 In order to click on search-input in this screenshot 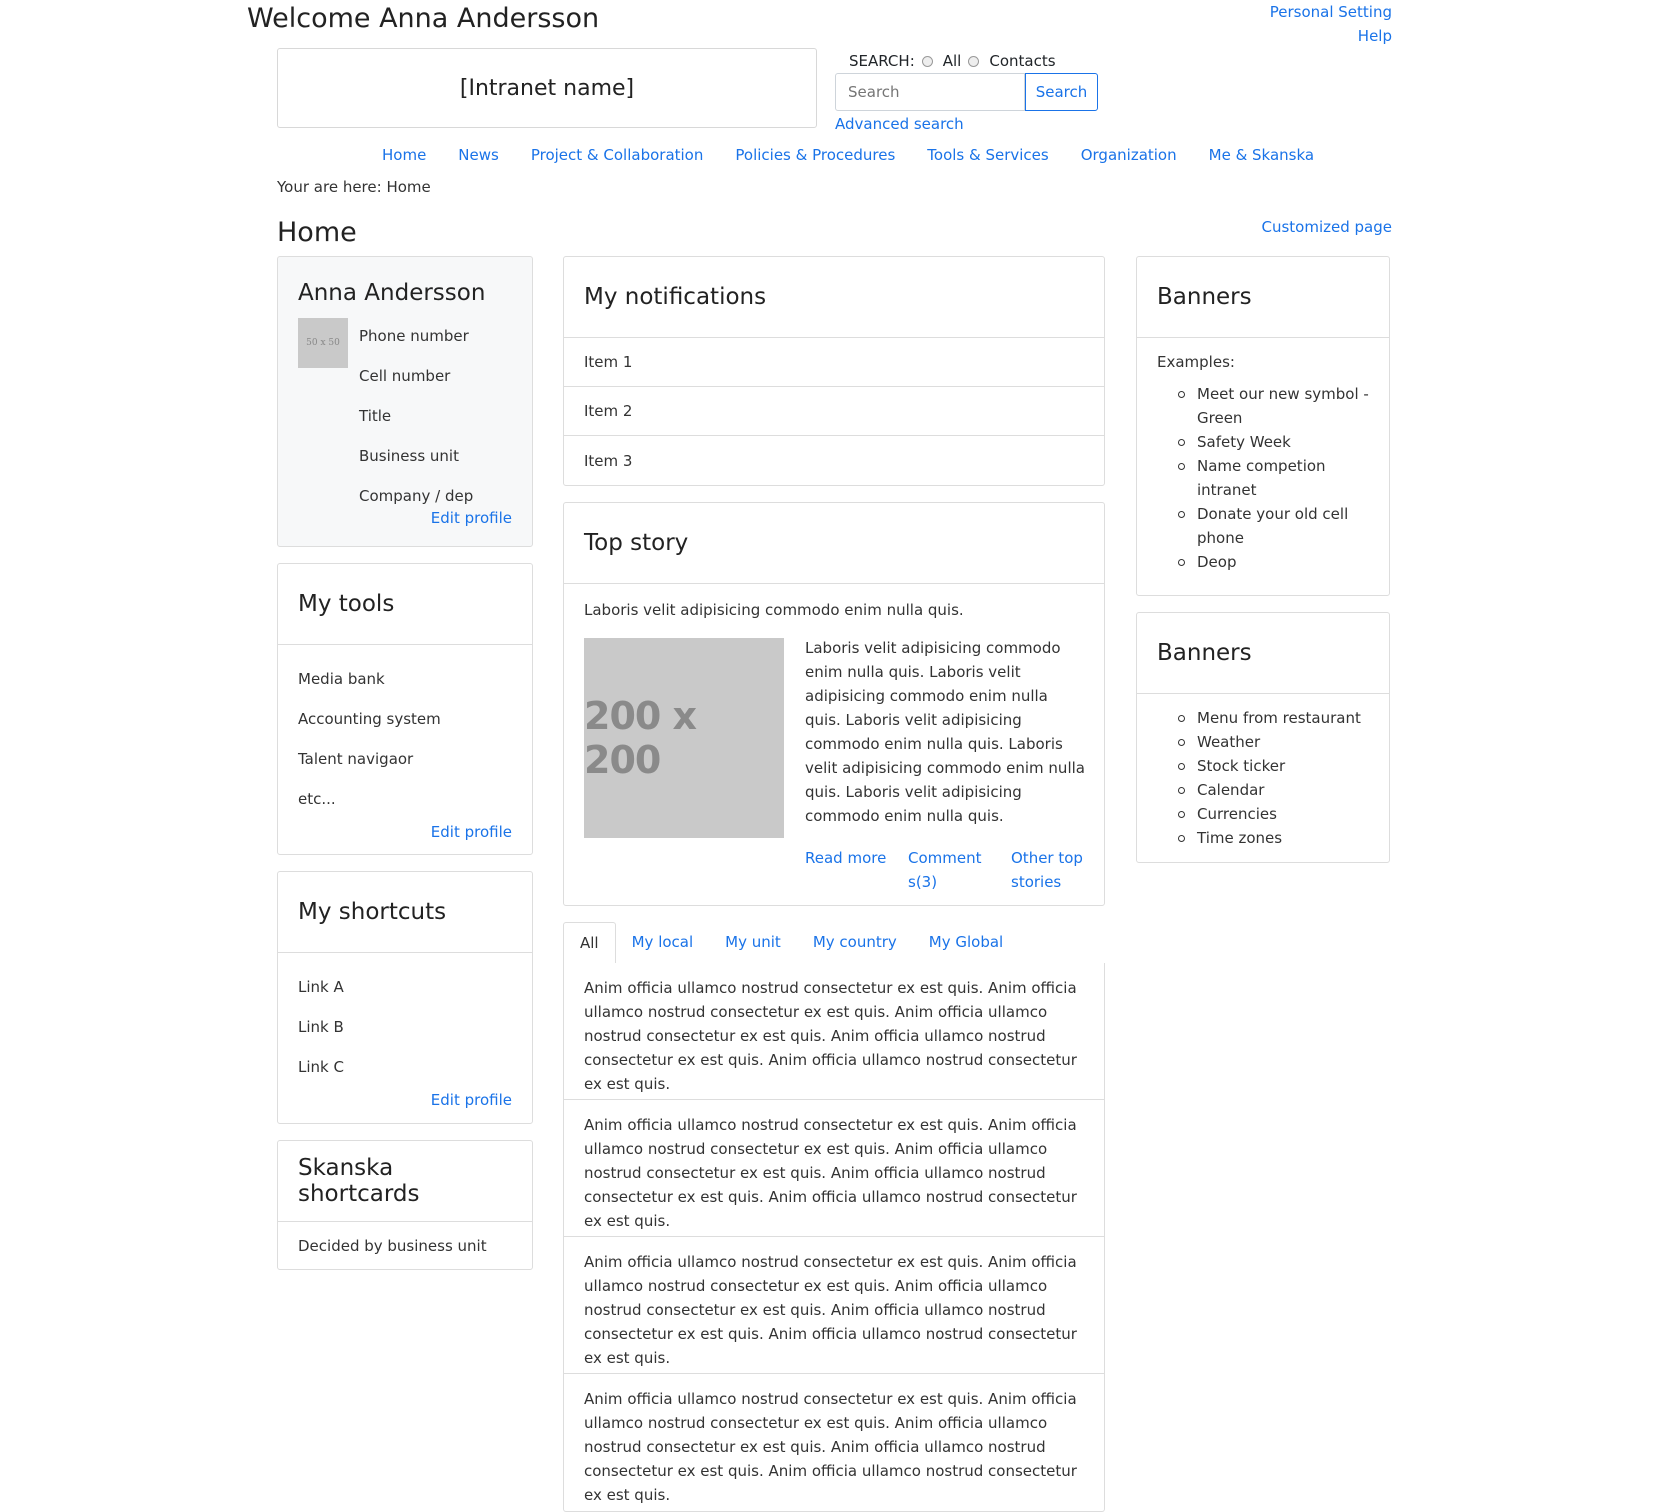, I will do `click(930, 92)`.